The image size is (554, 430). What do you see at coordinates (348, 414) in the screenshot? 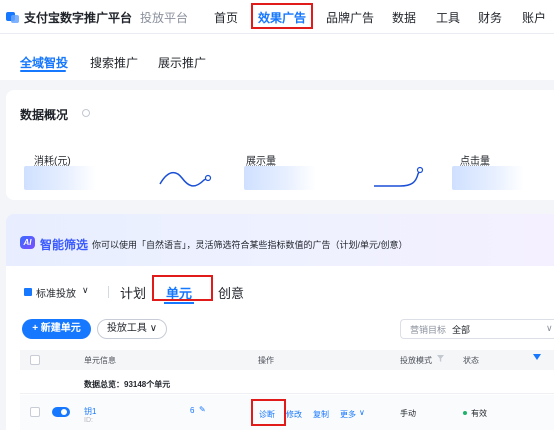
I see `more-link: 更多` at bounding box center [348, 414].